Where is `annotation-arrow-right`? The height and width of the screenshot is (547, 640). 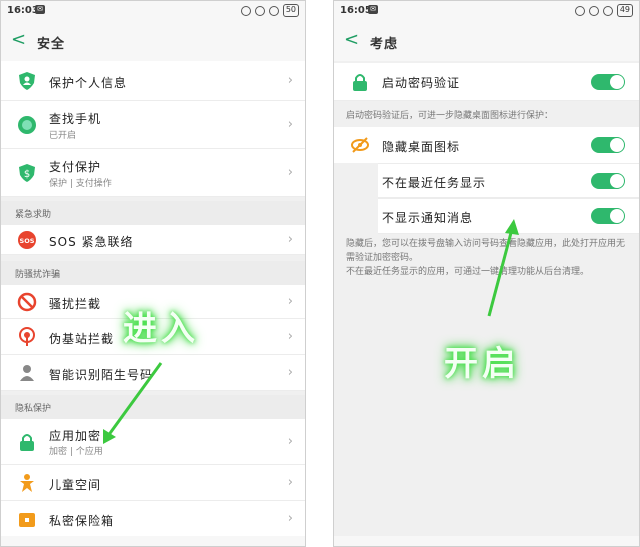
annotation-arrow-right is located at coordinates (503, 268).